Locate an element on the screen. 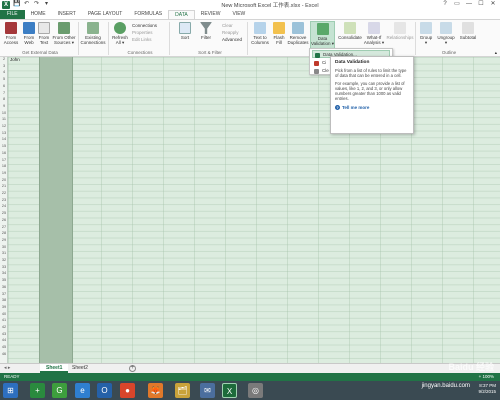 The width and height of the screenshot is (500, 400). row-number: 38 is located at coordinates (4, 300).